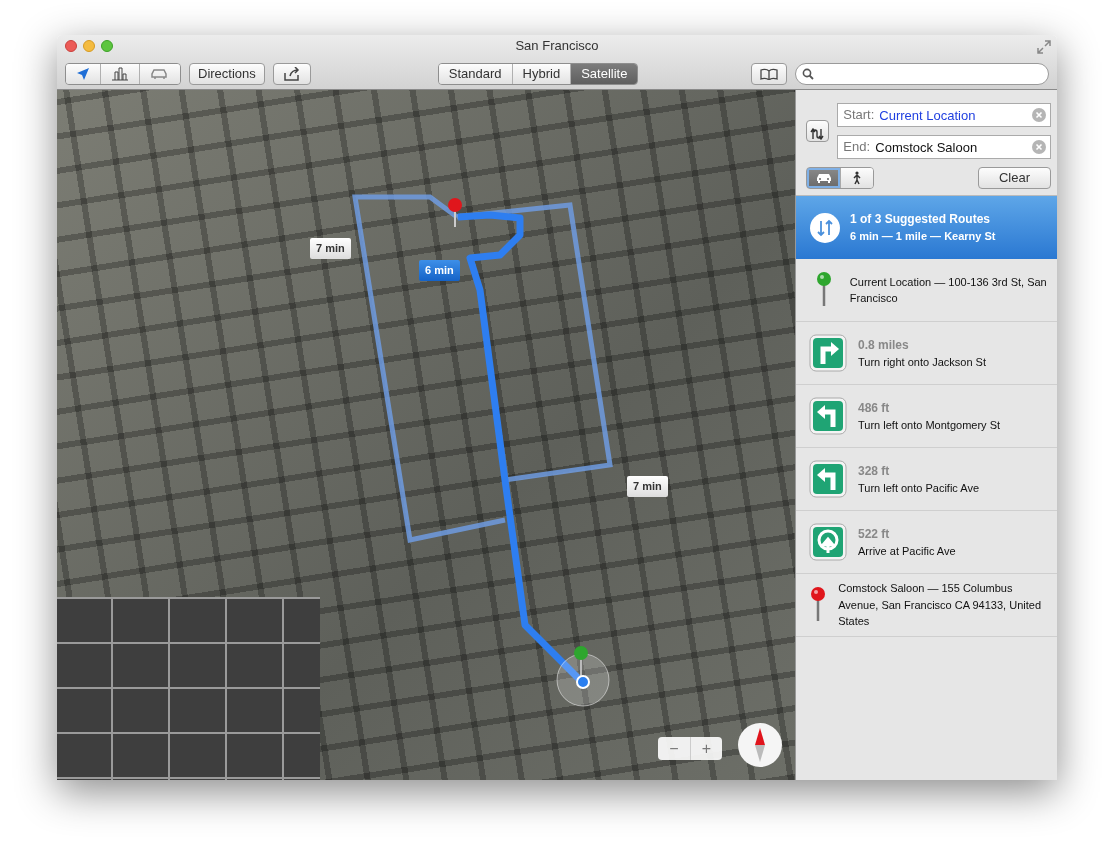  I want to click on traffic-button, so click(159, 73).